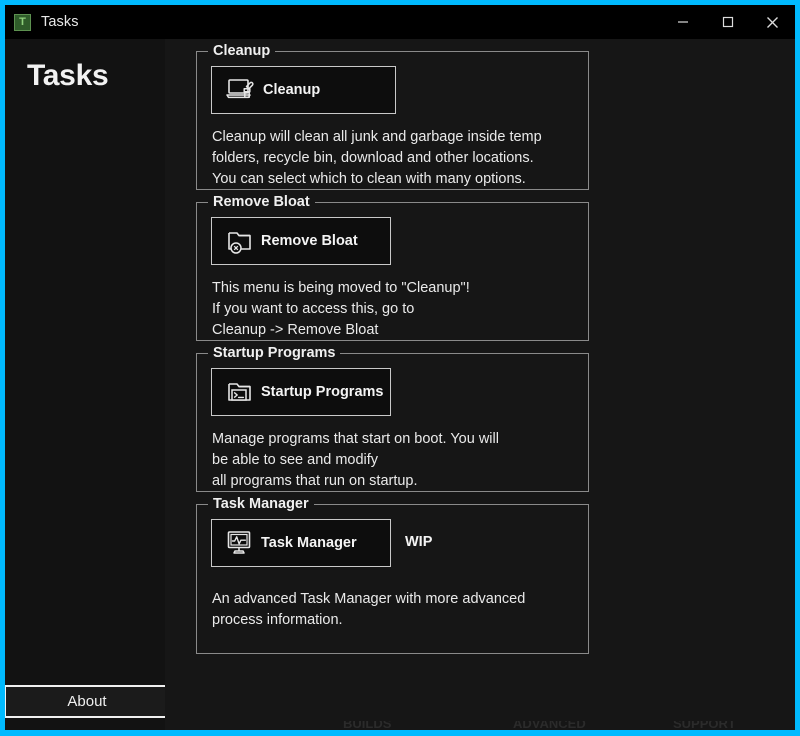 The height and width of the screenshot is (736, 800). I want to click on window-title: Tasks, so click(60, 22).